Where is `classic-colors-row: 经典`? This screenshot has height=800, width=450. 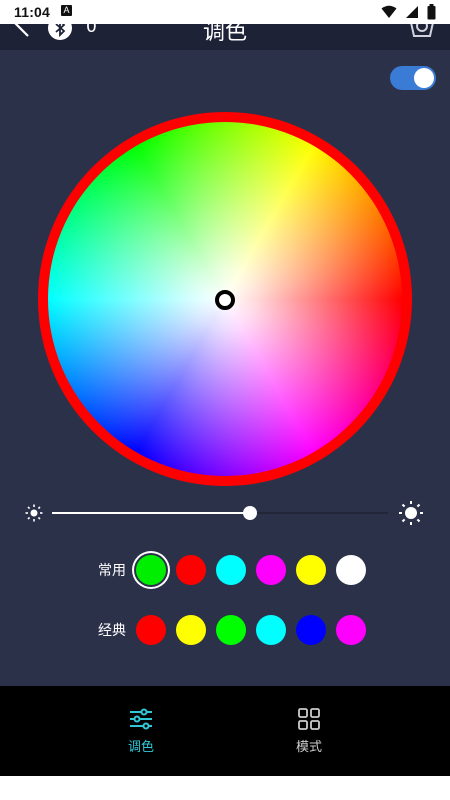
classic-colors-row: 经典 is located at coordinates (225, 630).